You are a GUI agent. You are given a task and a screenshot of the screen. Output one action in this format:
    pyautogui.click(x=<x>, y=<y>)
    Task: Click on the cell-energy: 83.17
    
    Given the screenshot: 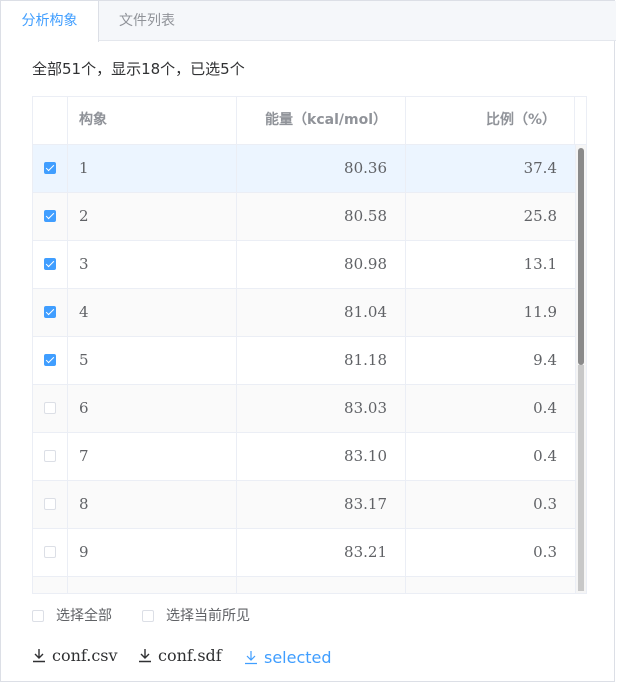 What is the action you would take?
    pyautogui.click(x=321, y=504)
    